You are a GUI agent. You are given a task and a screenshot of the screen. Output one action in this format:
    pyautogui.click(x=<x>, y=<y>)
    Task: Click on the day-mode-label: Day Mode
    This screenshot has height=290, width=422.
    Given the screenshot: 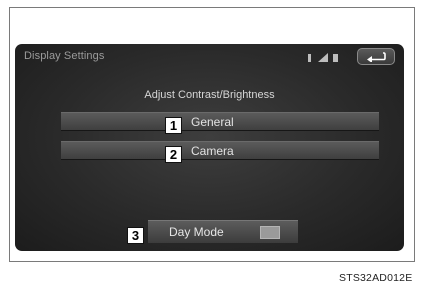 What is the action you would take?
    pyautogui.click(x=196, y=232)
    